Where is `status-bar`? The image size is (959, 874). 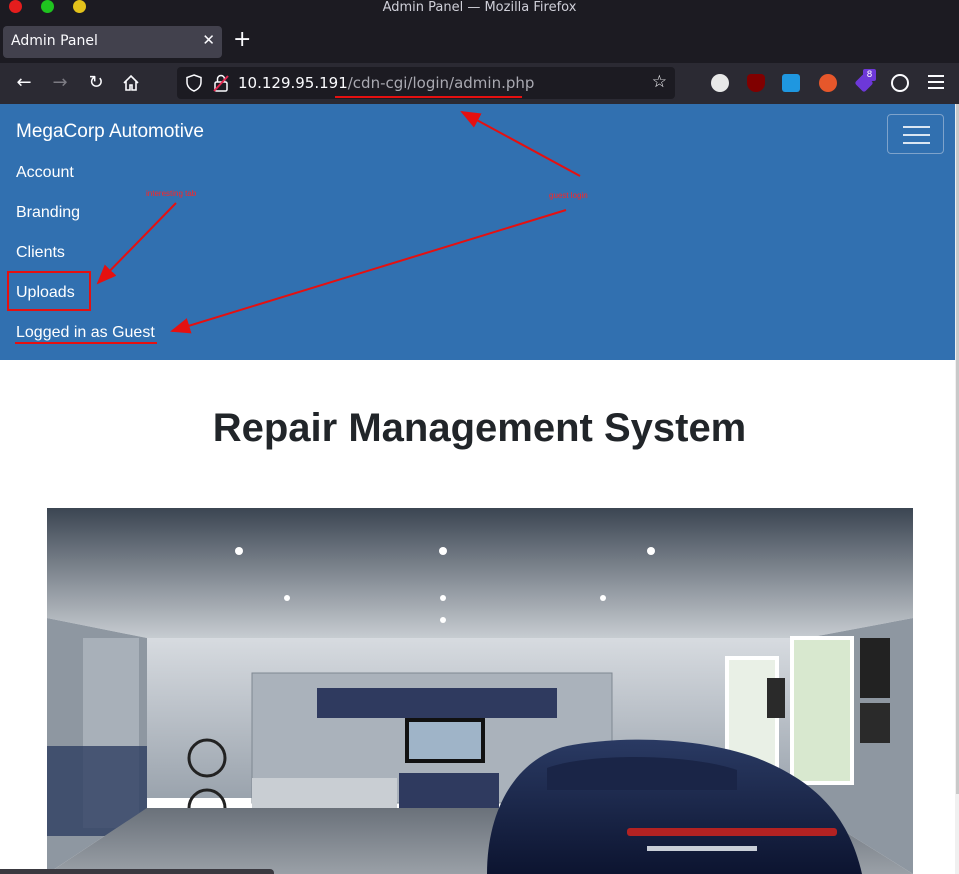
status-bar is located at coordinates (137, 871).